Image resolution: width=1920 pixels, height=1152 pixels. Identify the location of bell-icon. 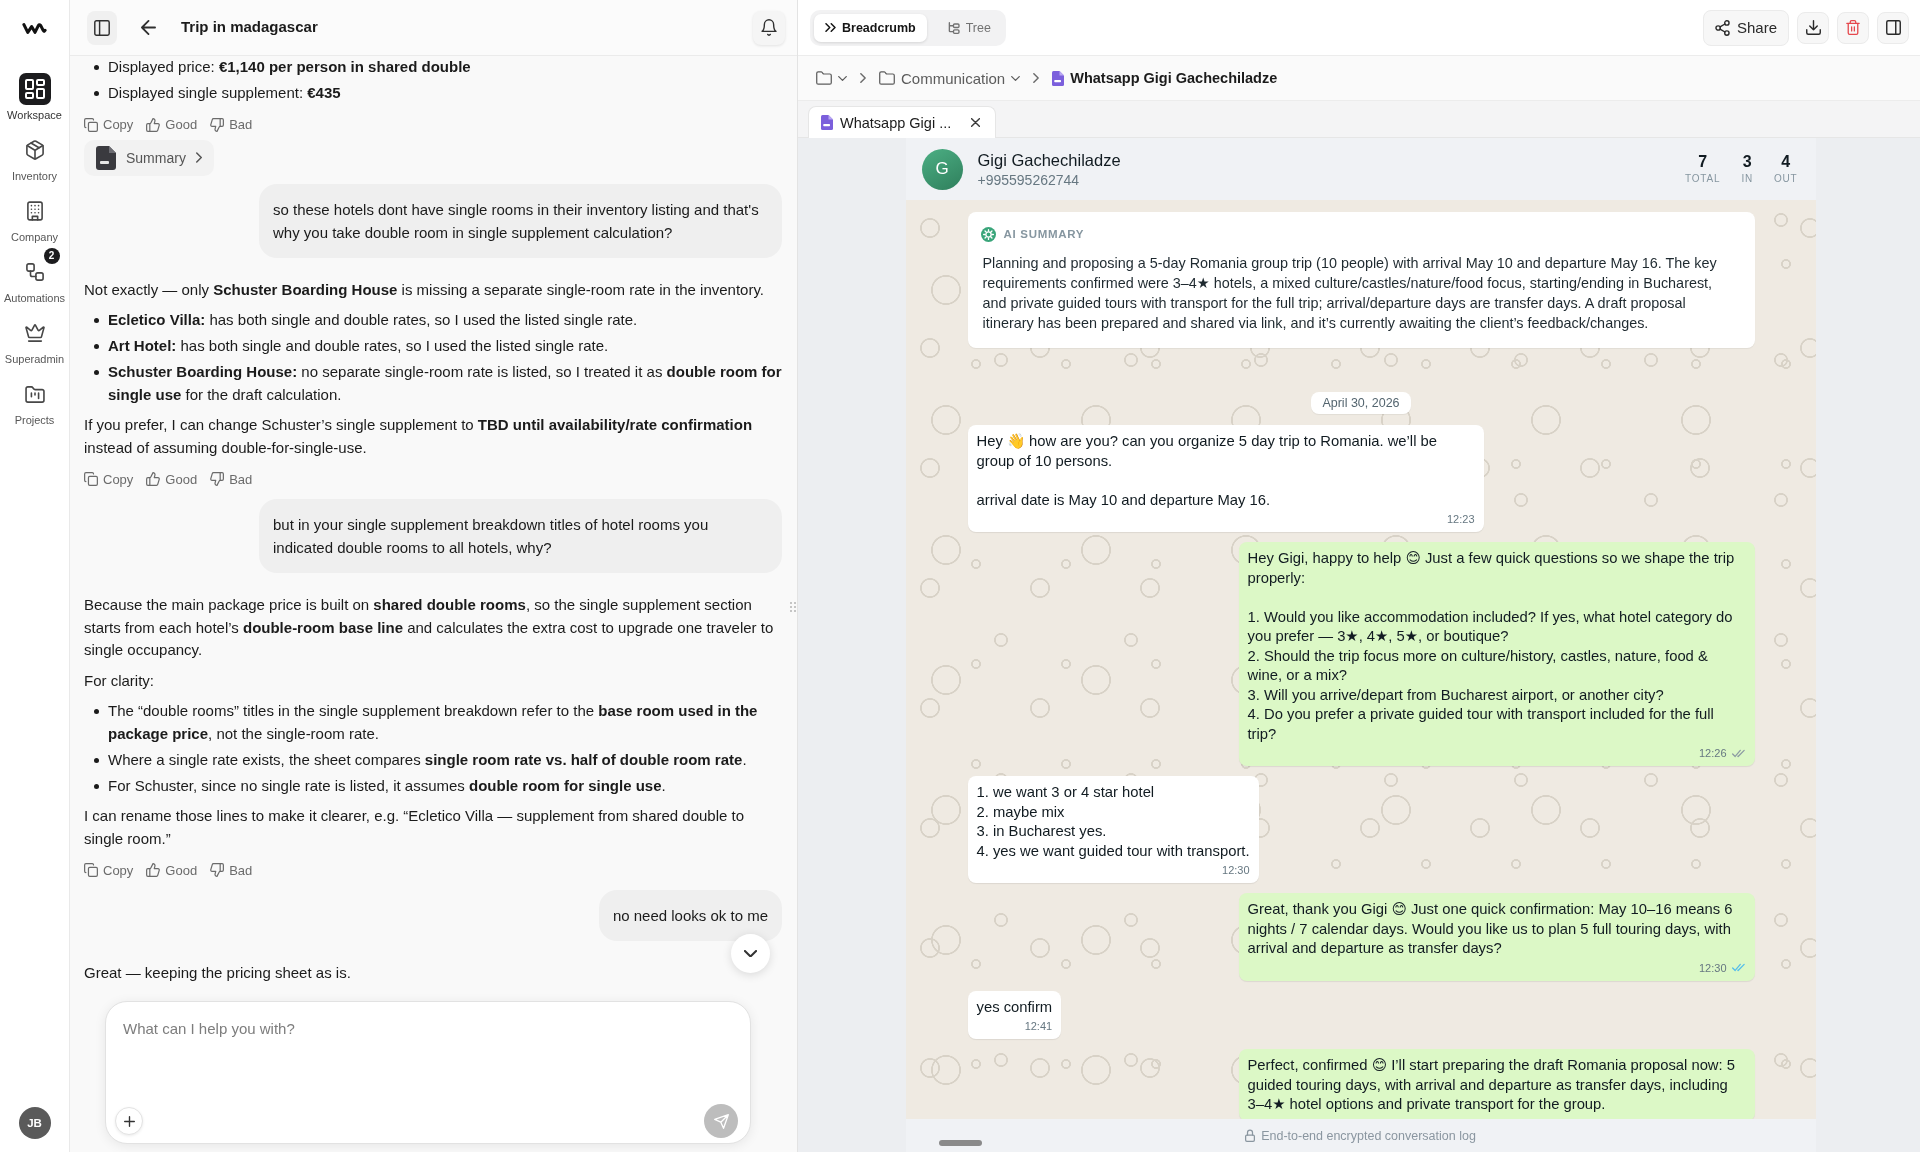
(769, 27).